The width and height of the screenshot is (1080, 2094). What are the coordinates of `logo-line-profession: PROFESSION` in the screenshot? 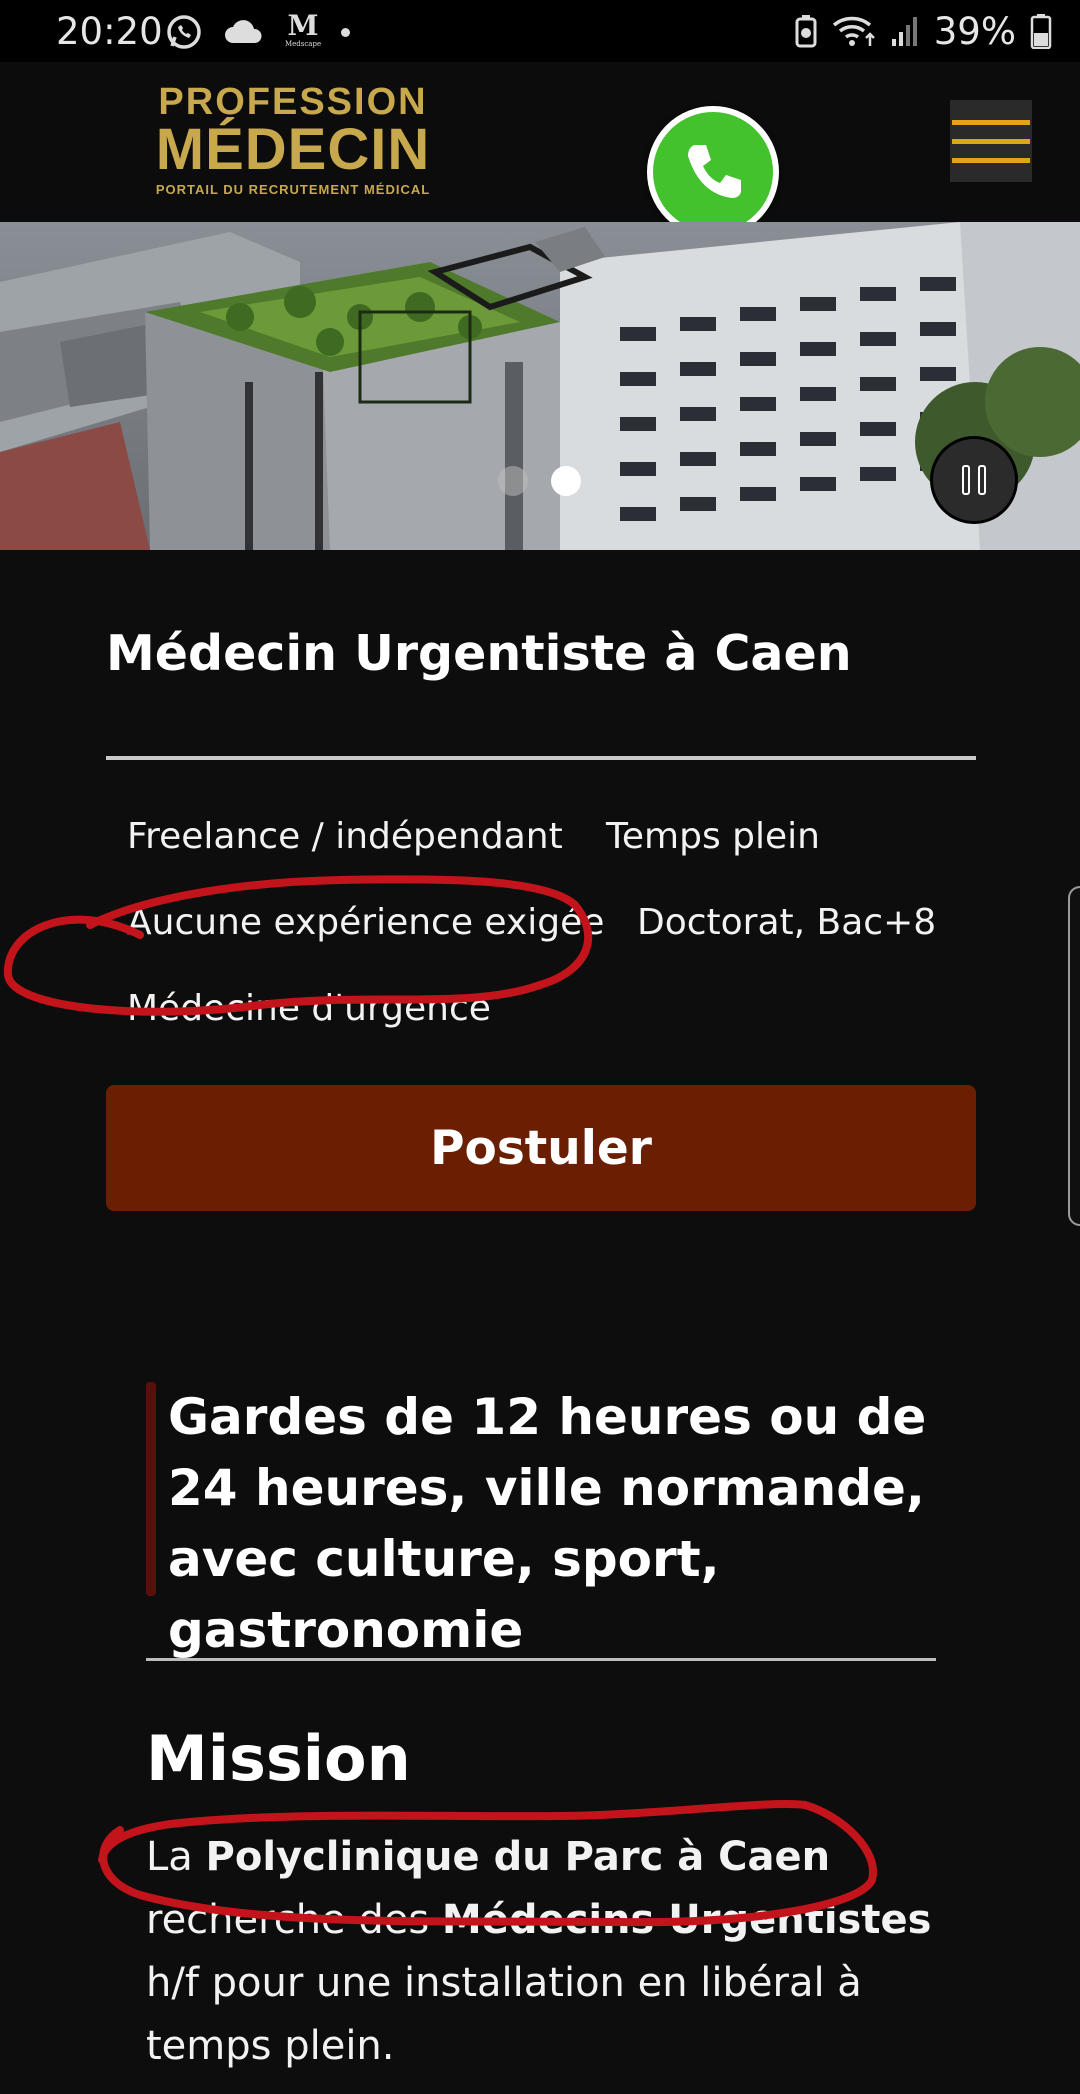 It's located at (293, 102).